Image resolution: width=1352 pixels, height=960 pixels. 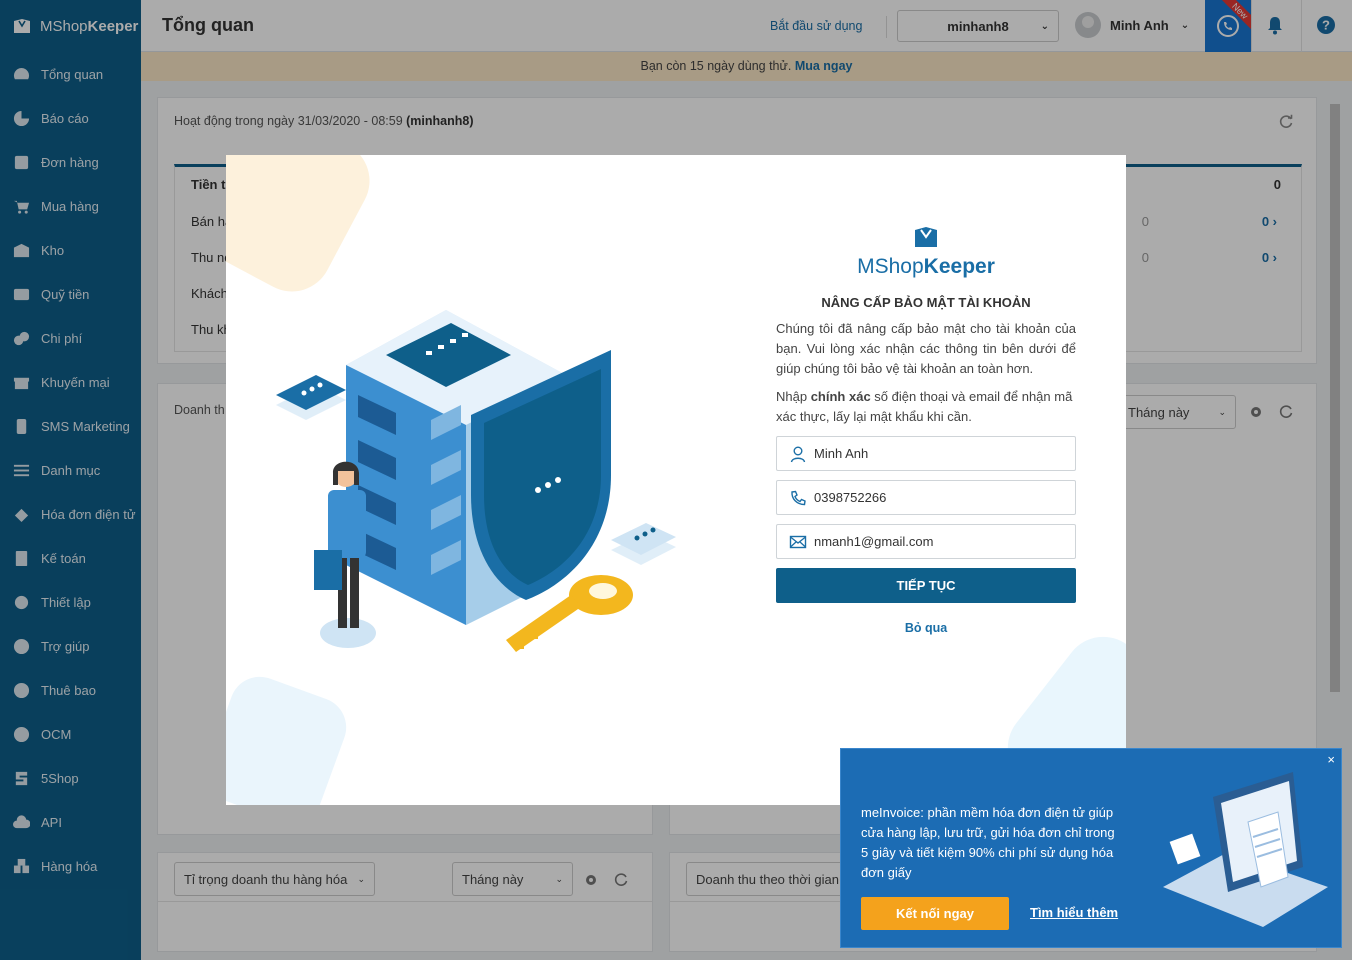 I want to click on email-field-value: nmanh1@gmail.com, so click(x=874, y=541).